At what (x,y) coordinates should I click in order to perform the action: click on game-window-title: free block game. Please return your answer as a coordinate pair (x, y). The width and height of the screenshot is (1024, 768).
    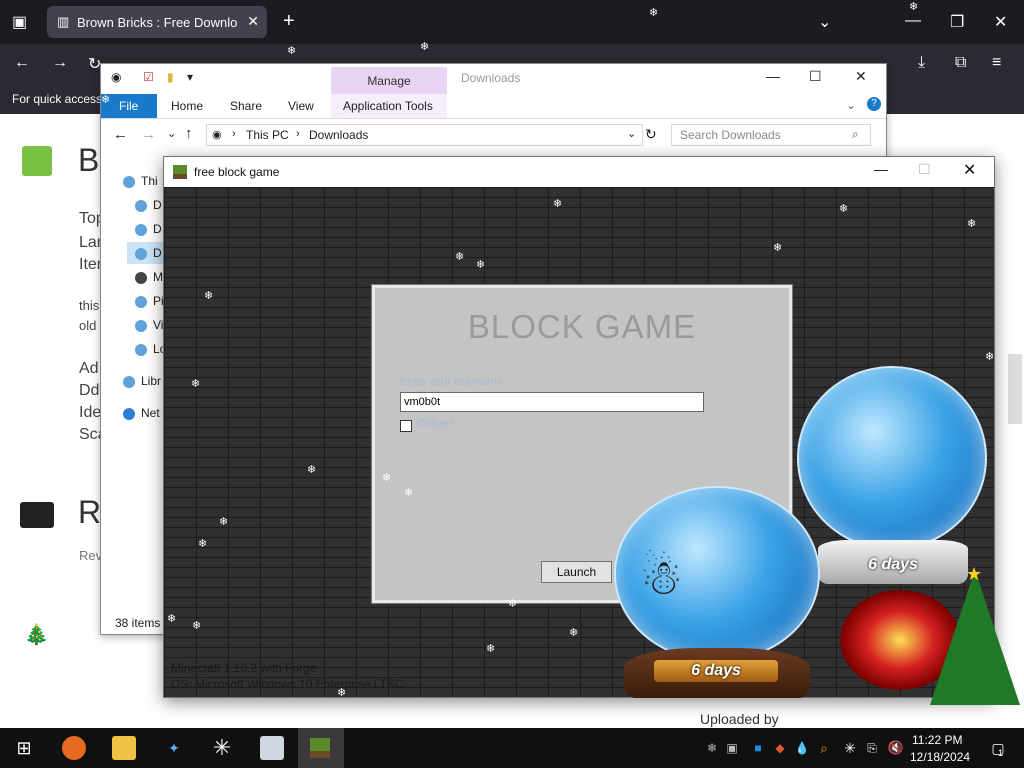
    Looking at the image, I should click on (237, 172).